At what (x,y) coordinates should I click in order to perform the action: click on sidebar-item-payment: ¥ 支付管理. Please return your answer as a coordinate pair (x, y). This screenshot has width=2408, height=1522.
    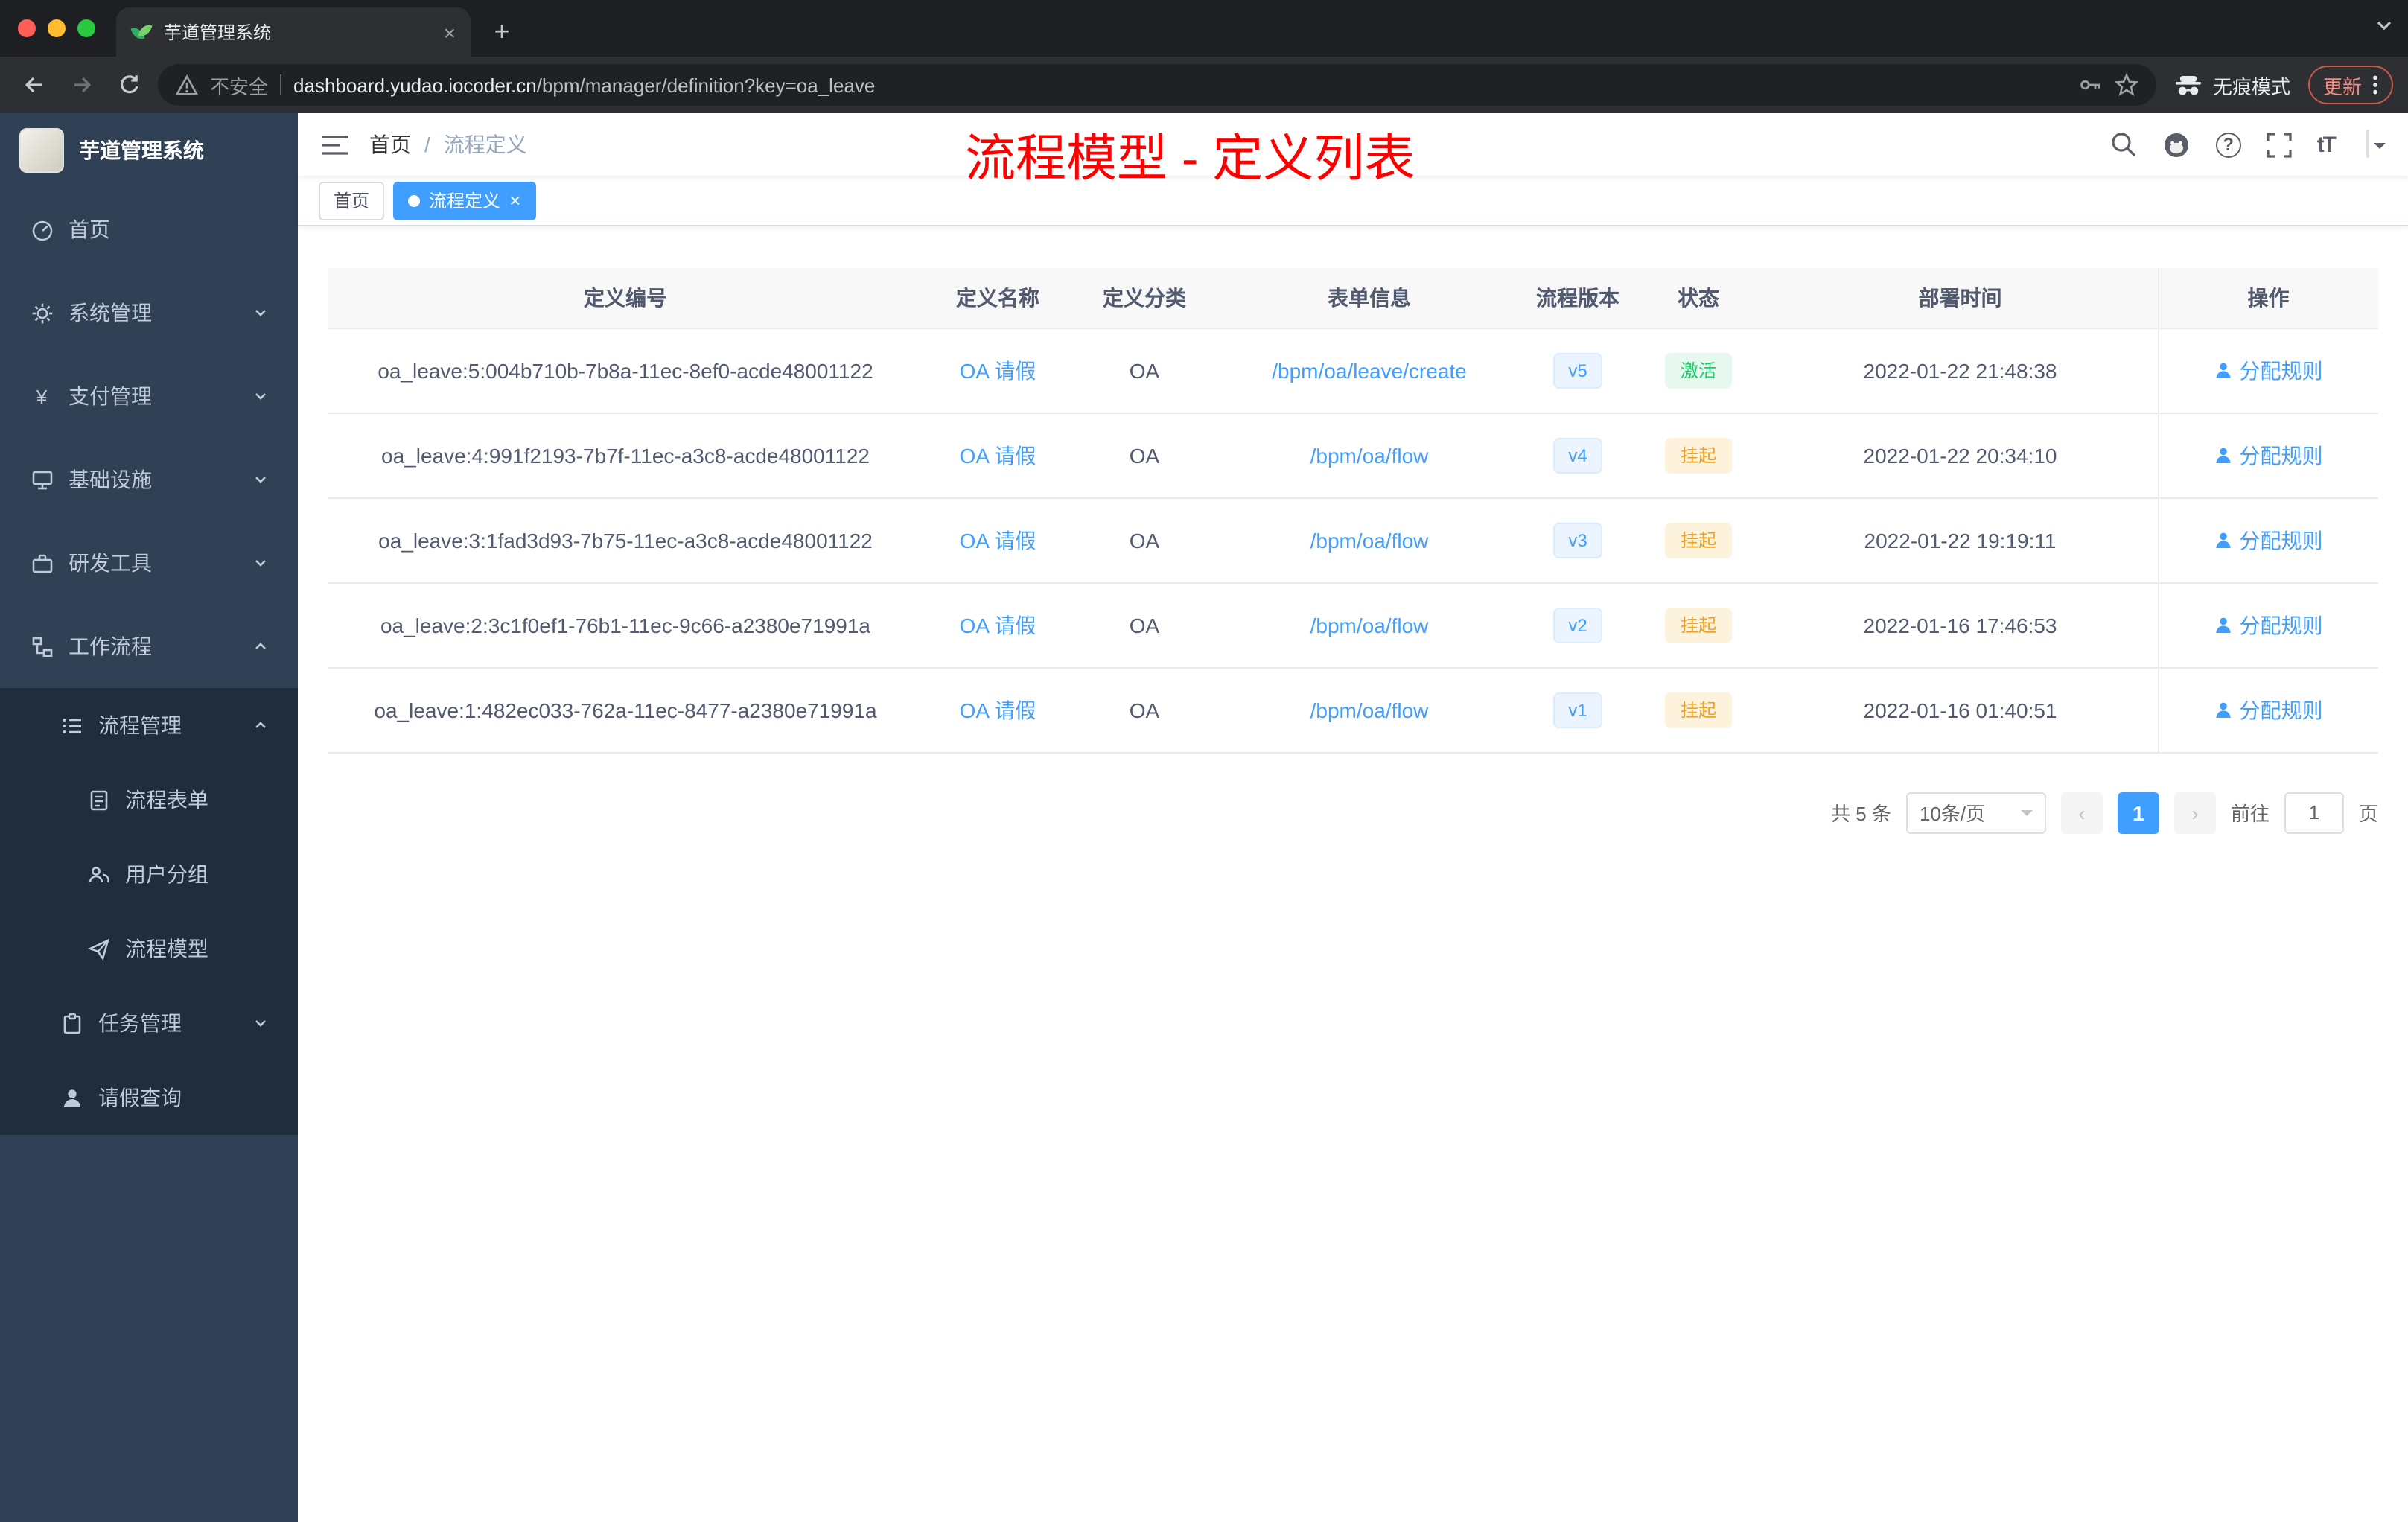
    Looking at the image, I should click on (149, 396).